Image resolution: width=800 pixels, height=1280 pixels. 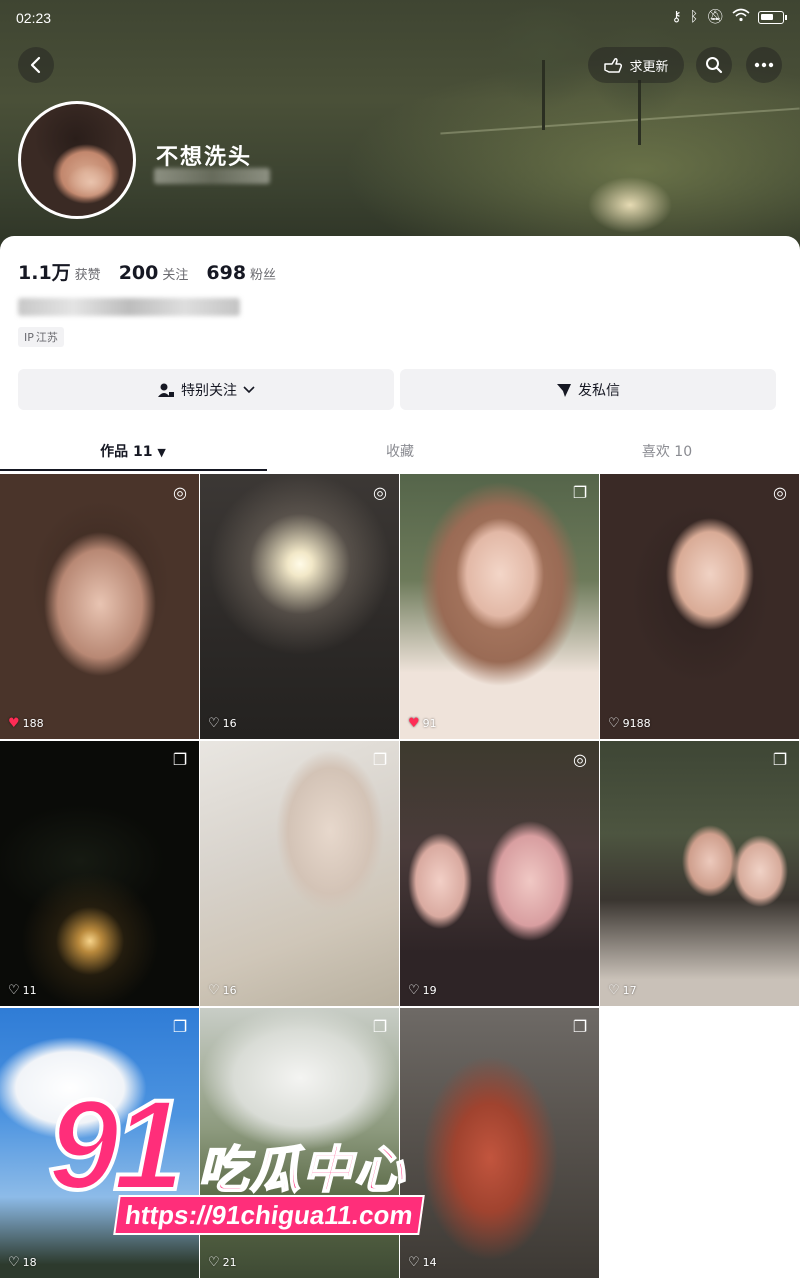 What do you see at coordinates (129, 307) in the screenshot?
I see `bio-redacted` at bounding box center [129, 307].